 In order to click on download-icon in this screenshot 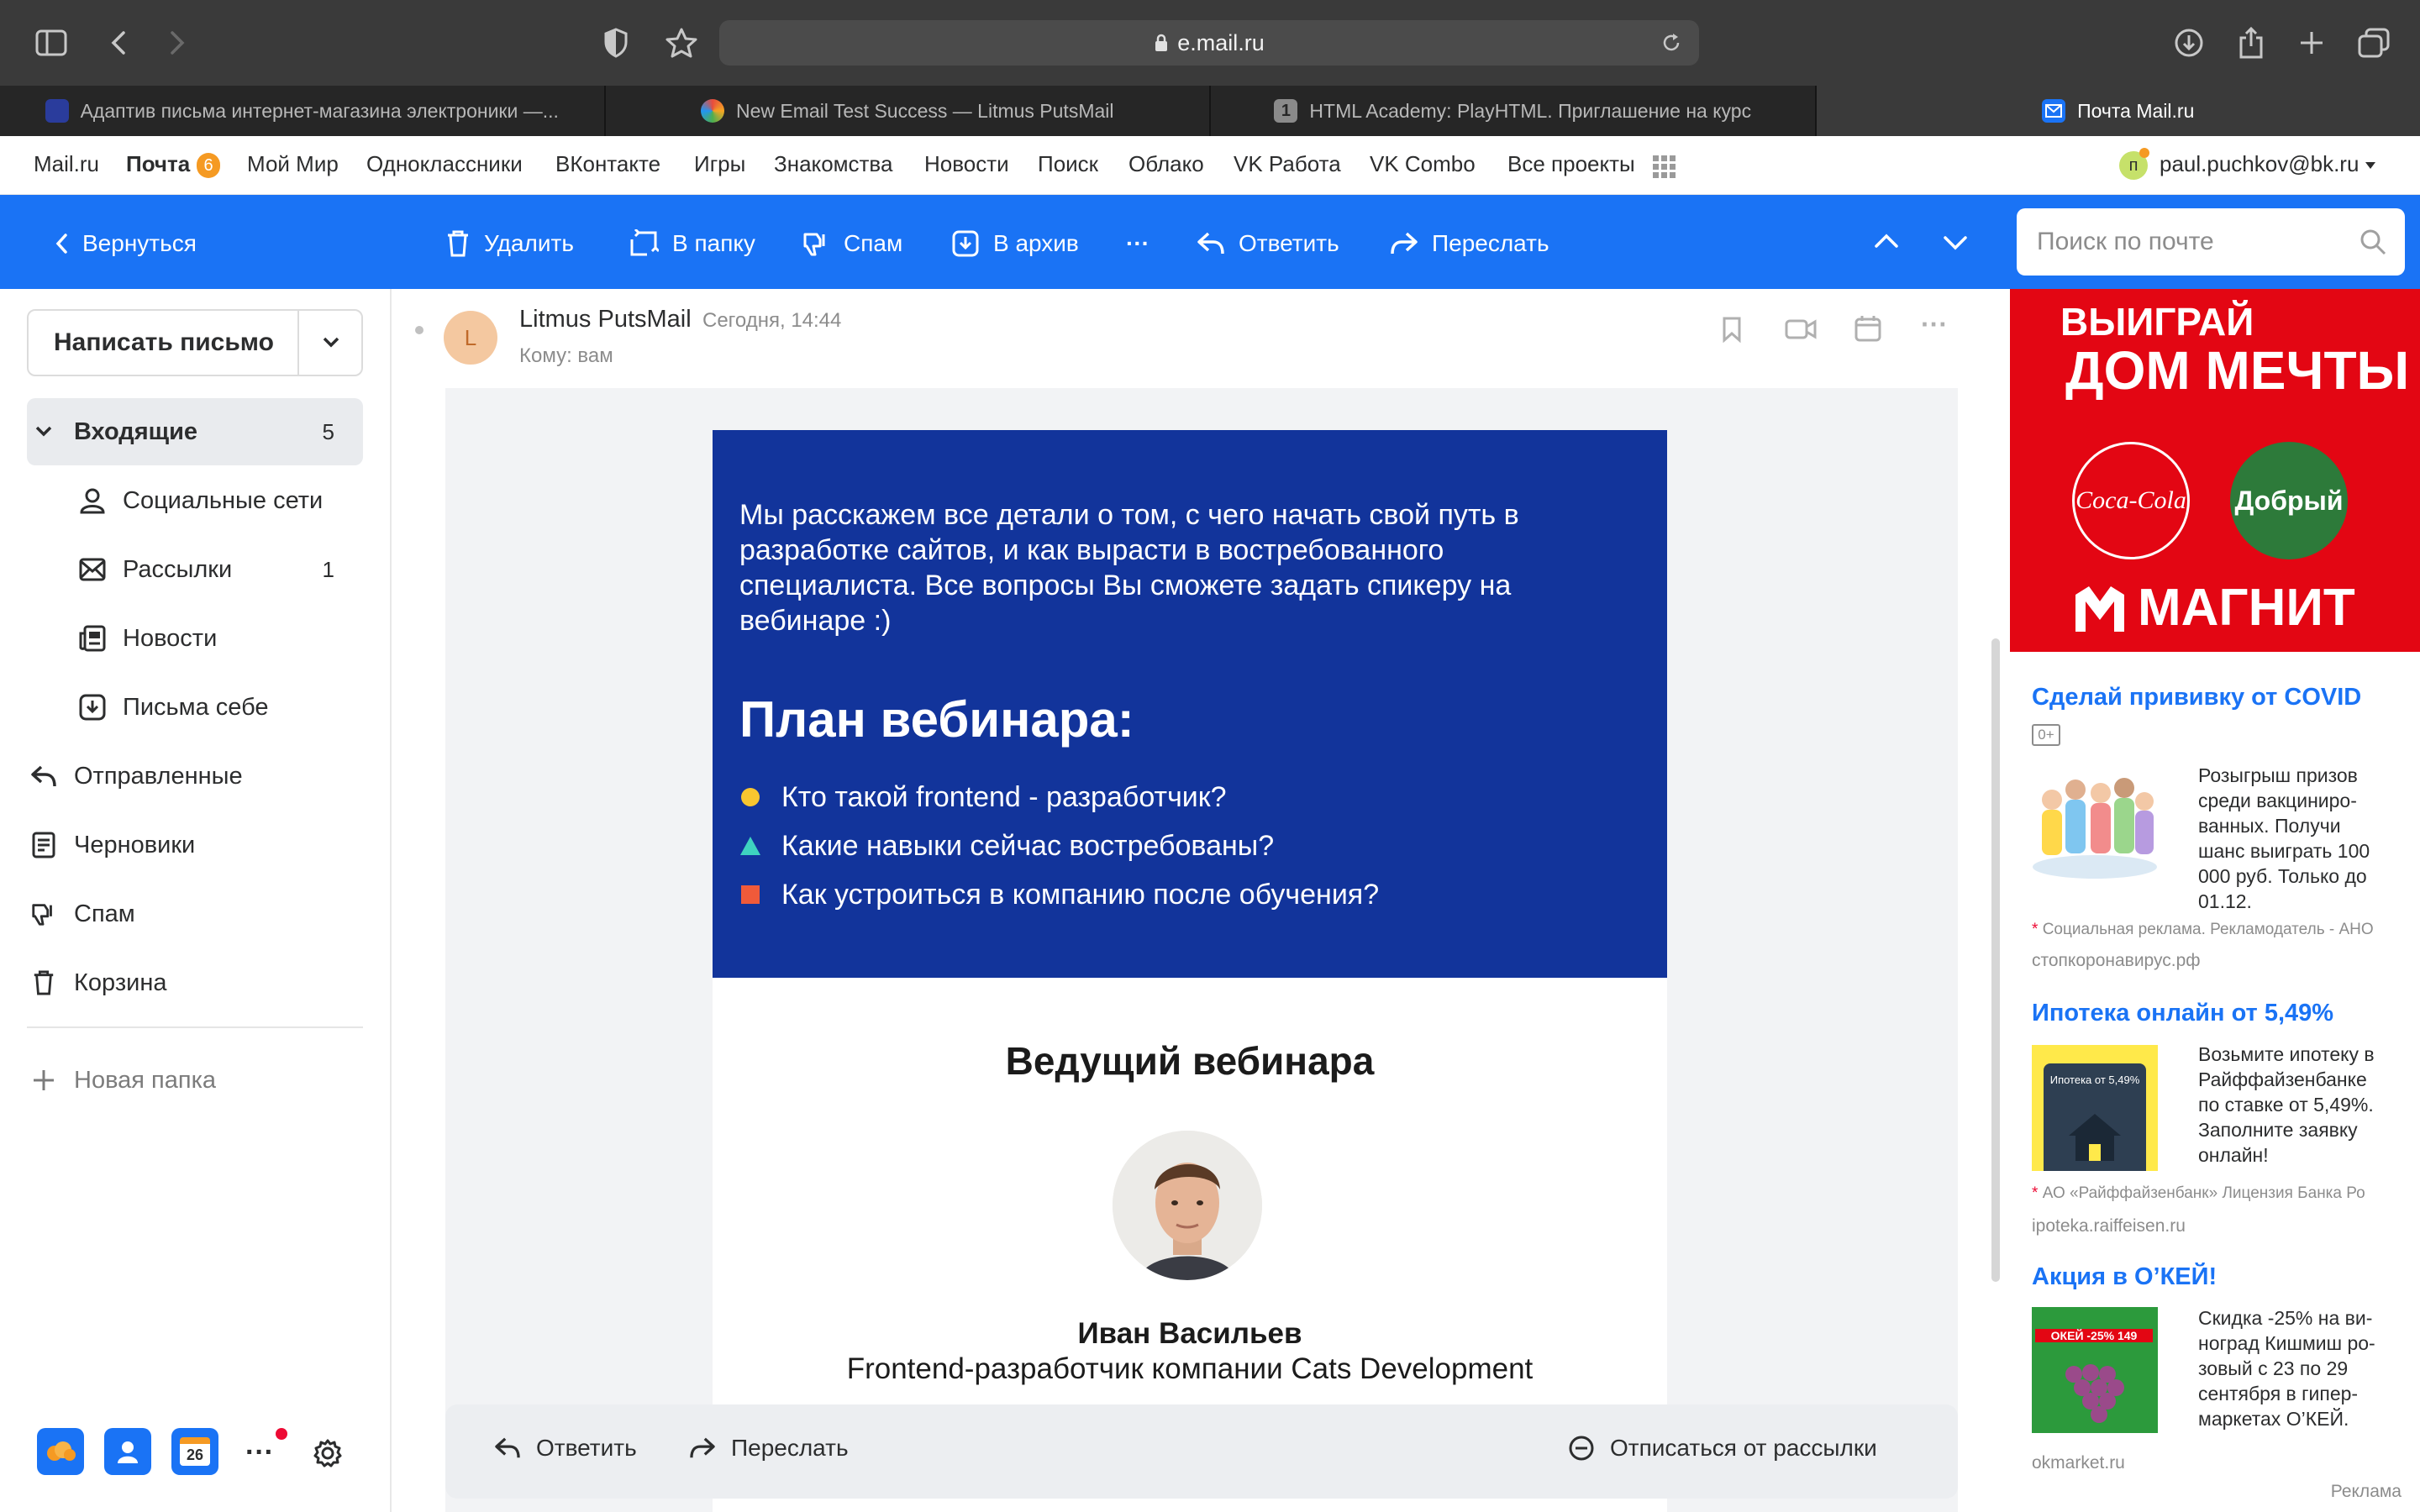, I will do `click(2189, 43)`.